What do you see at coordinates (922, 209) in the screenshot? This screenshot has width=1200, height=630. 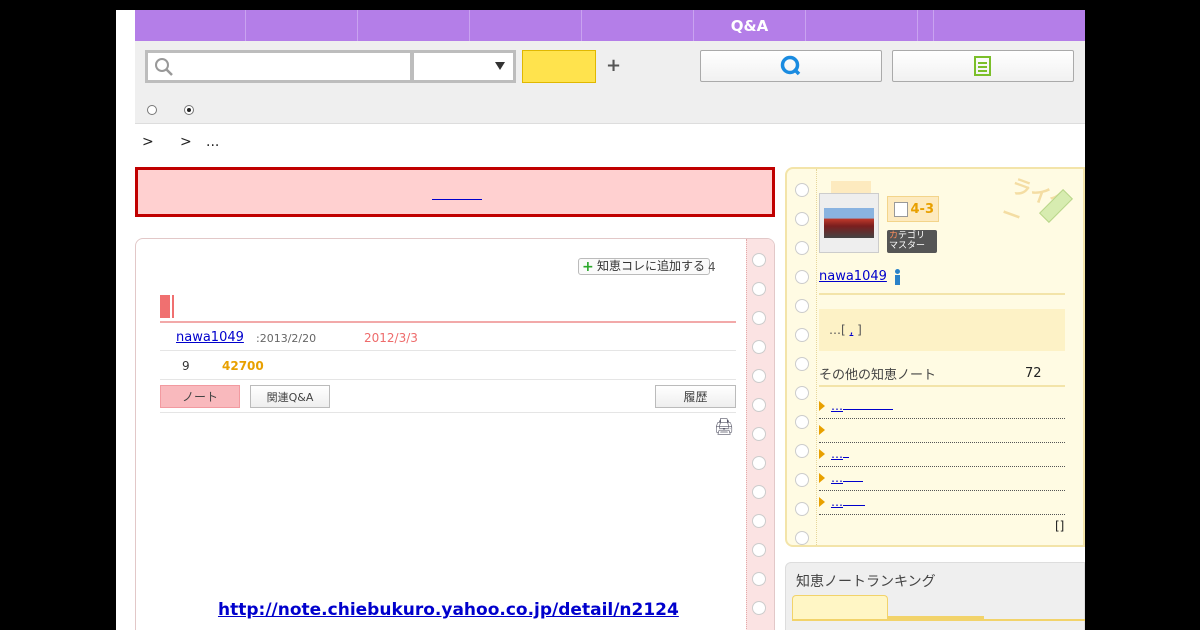 I see `level-value: 4-3` at bounding box center [922, 209].